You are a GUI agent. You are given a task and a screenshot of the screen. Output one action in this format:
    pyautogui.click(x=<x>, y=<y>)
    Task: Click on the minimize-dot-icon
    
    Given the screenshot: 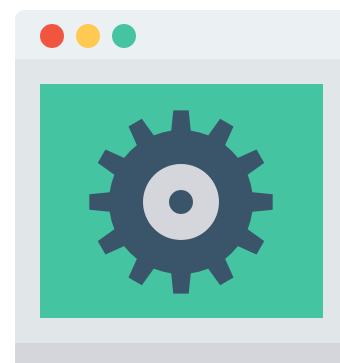 What is the action you would take?
    pyautogui.click(x=88, y=36)
    